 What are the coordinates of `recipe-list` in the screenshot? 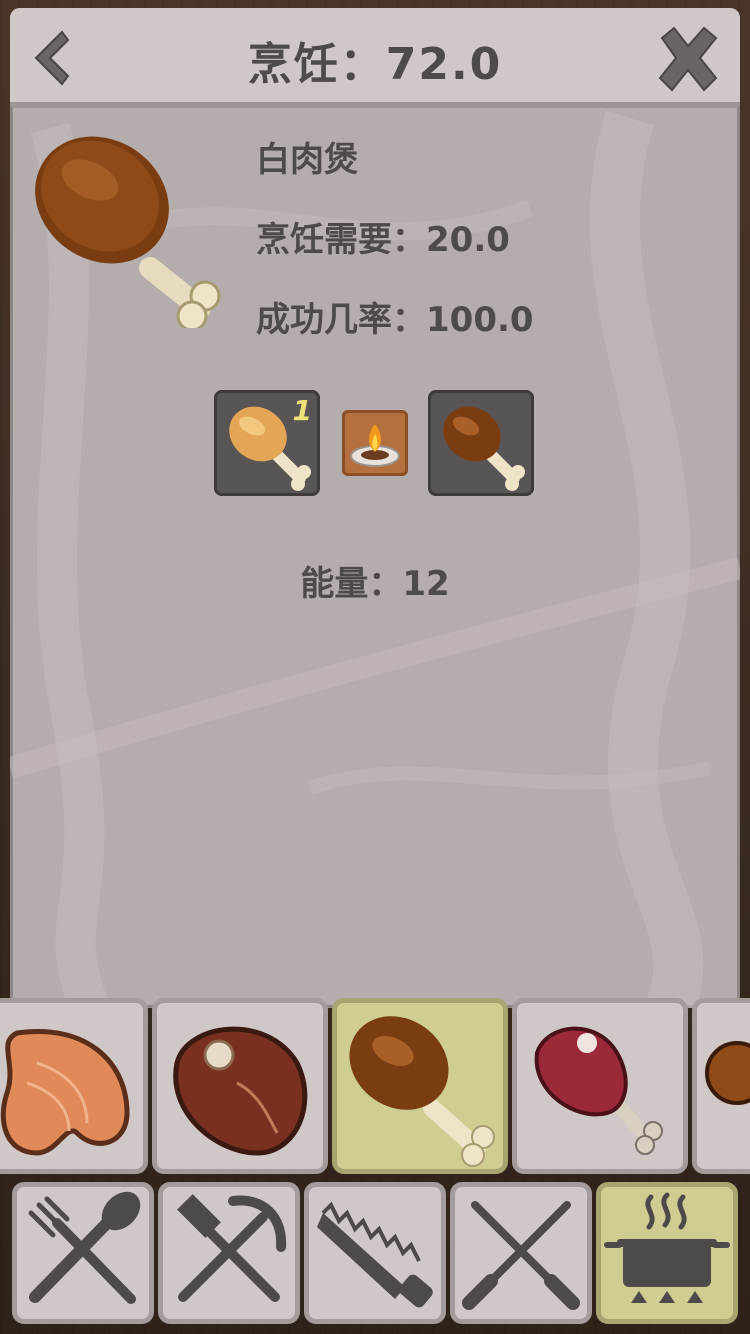 It's located at (375, 1088).